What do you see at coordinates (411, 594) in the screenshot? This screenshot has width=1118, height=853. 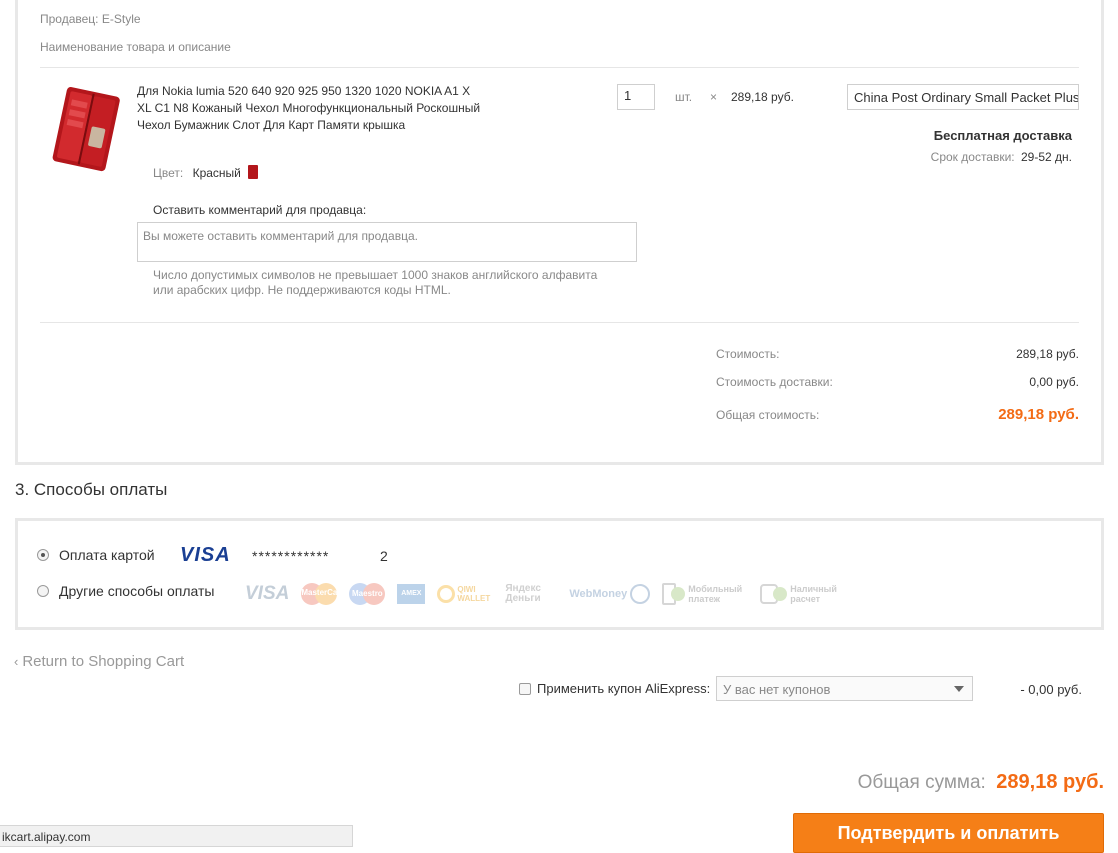 I see `amex-logo: AMEX` at bounding box center [411, 594].